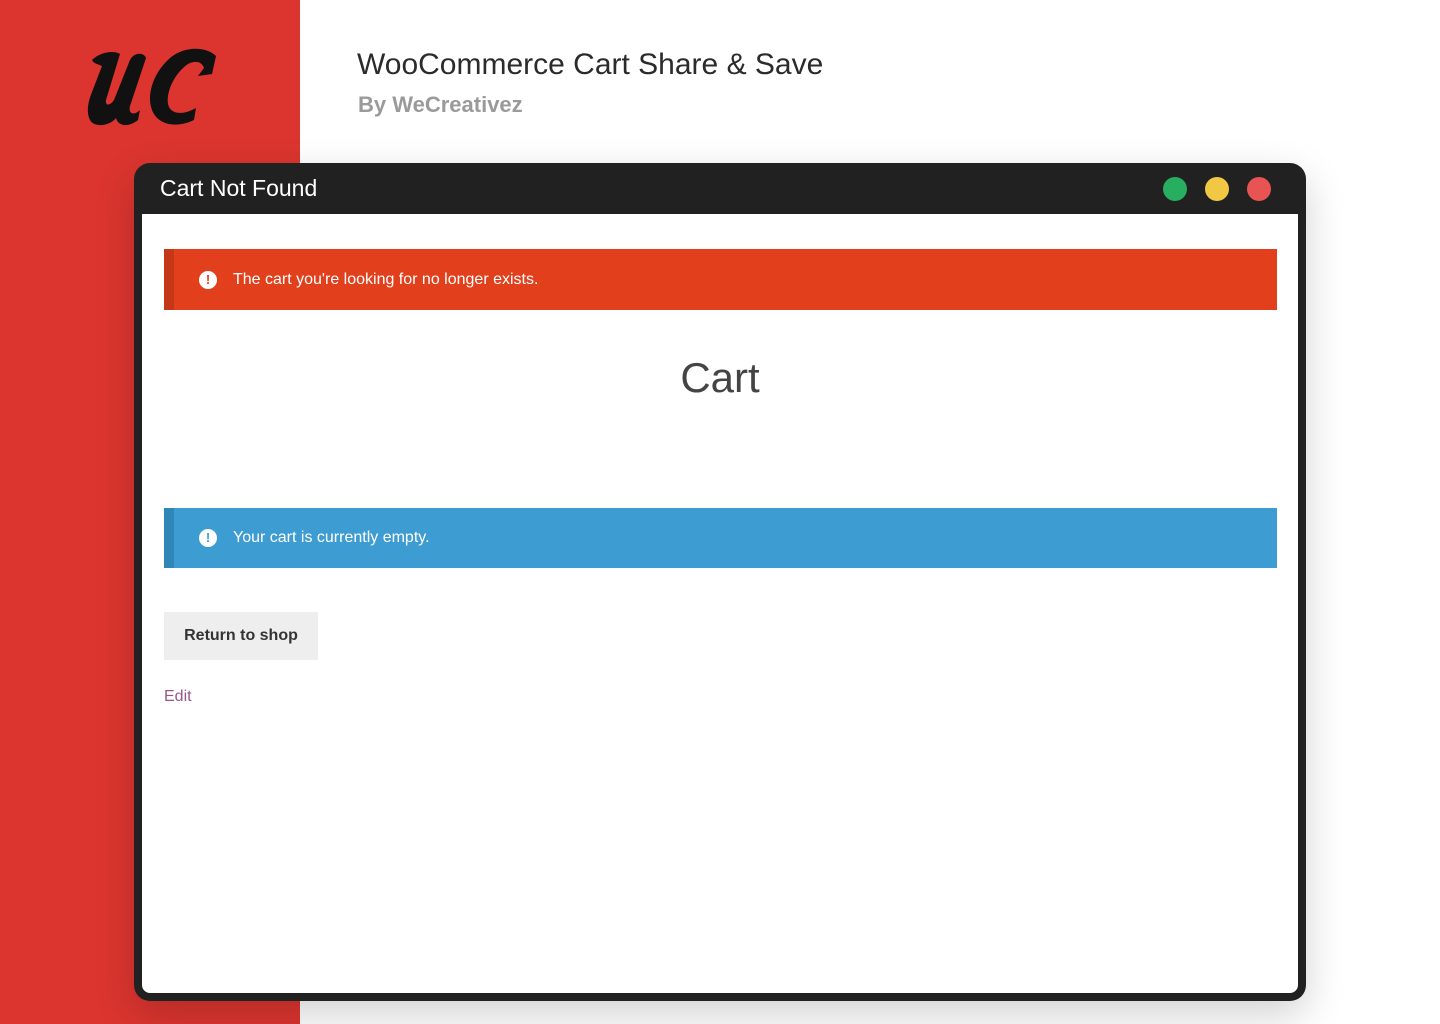  What do you see at coordinates (1217, 189) in the screenshot?
I see `window-yellow-dot` at bounding box center [1217, 189].